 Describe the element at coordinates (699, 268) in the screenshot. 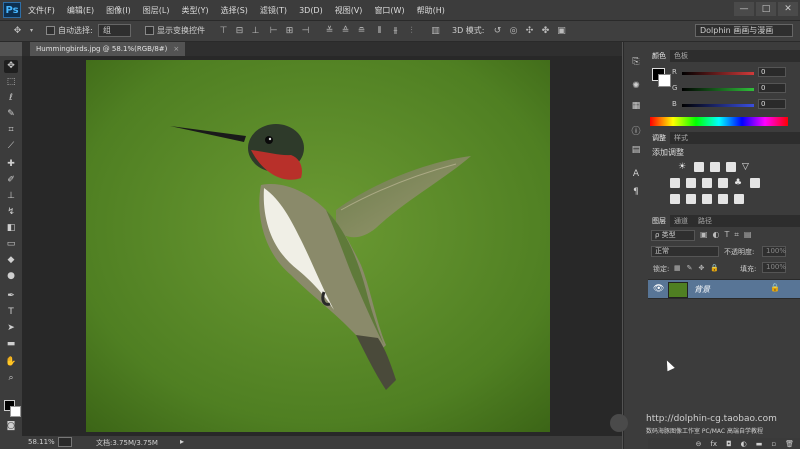

I see `lock-icons: ▦✎✥🔒` at that location.